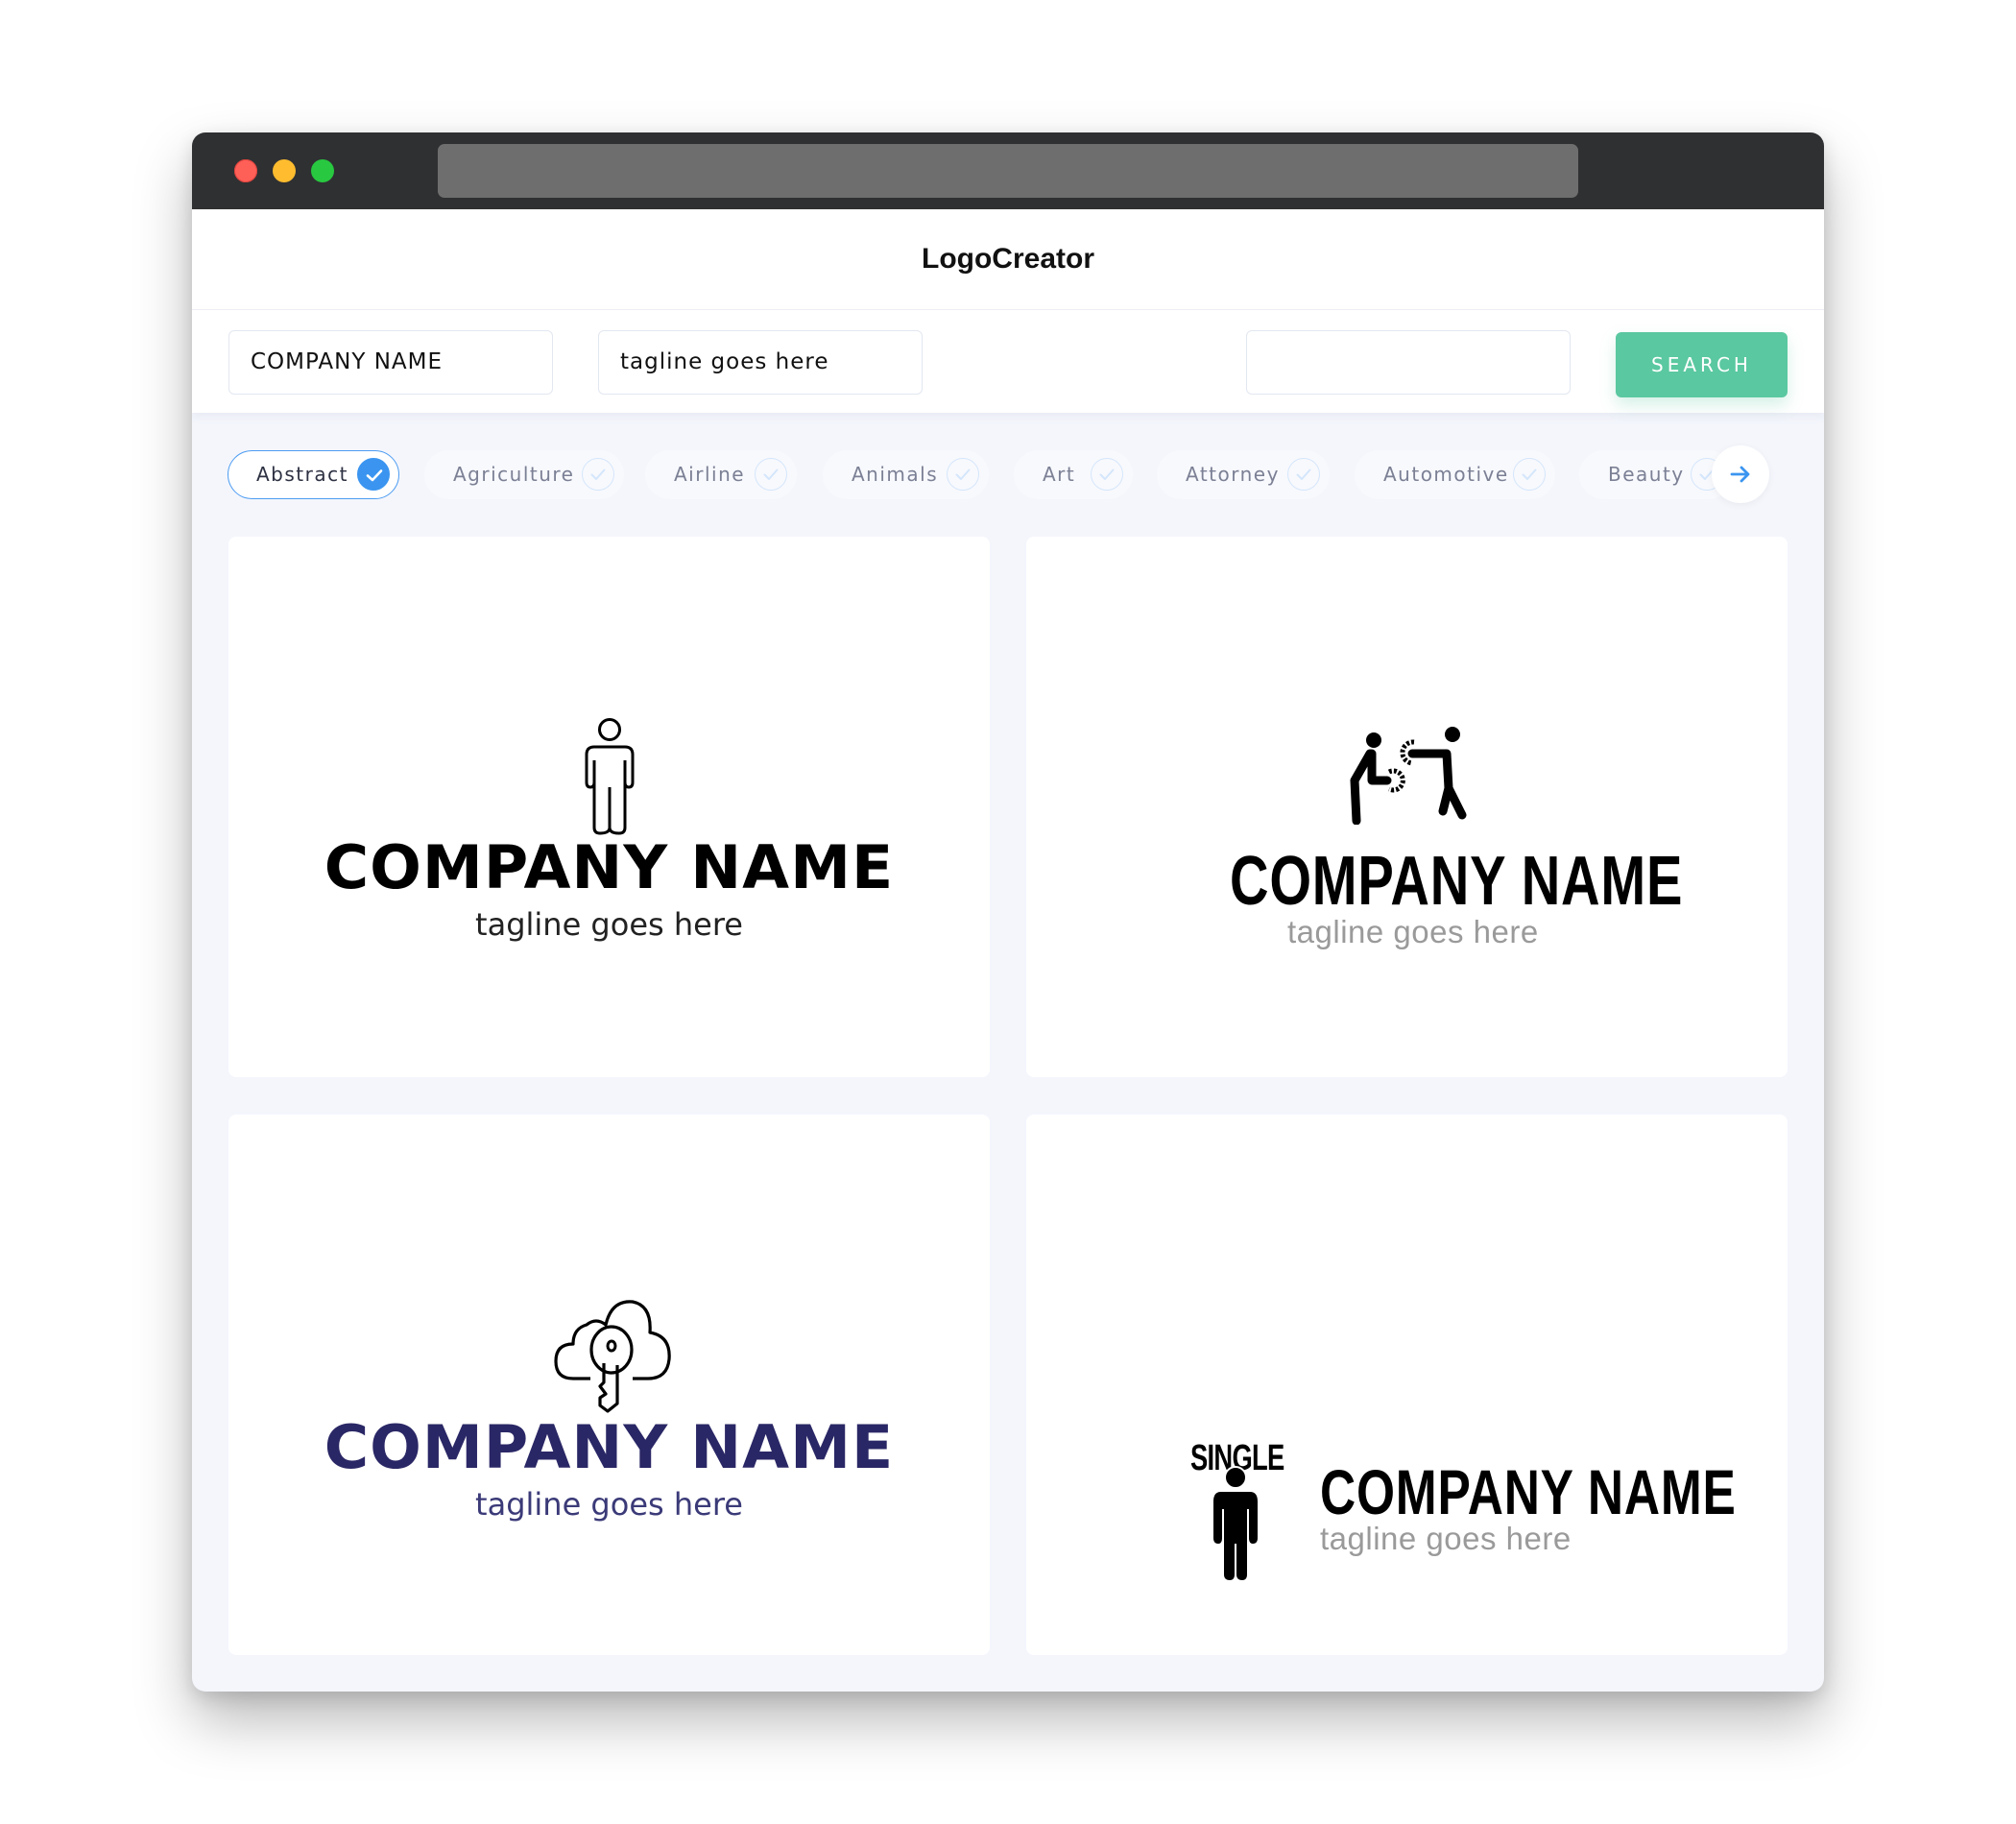 The height and width of the screenshot is (1824, 2016). What do you see at coordinates (1446, 474) in the screenshot?
I see `category-label: Automotive` at bounding box center [1446, 474].